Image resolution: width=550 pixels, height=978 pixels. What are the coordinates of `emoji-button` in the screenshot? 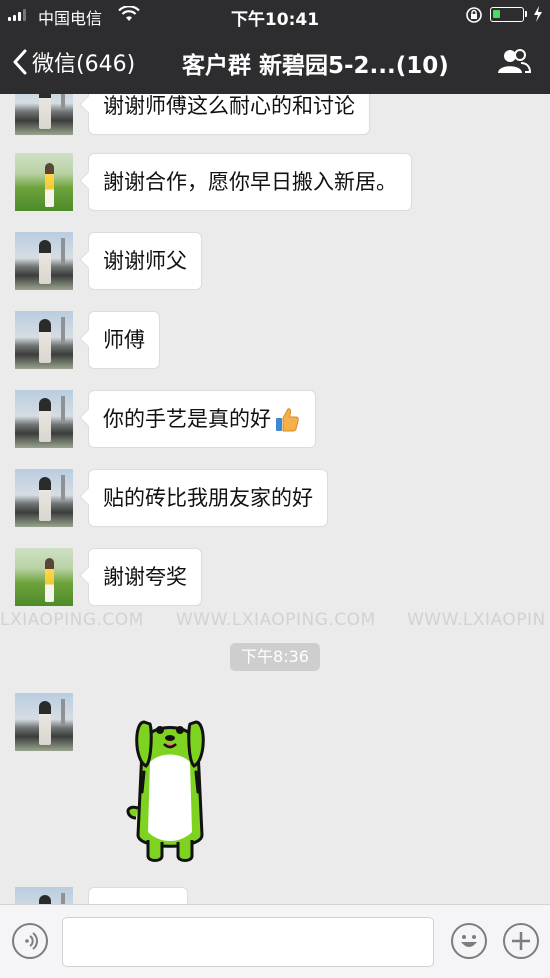 It's located at (469, 941).